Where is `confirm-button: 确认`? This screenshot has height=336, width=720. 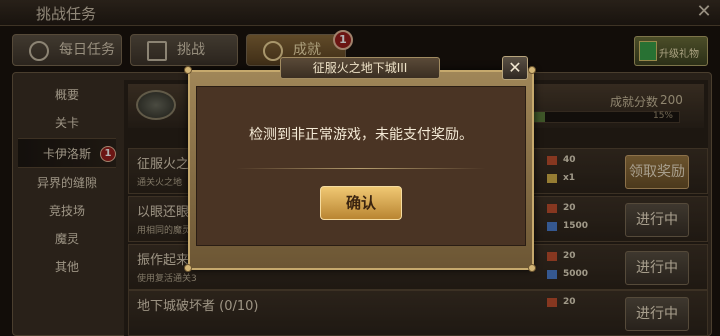 confirm-button: 确认 is located at coordinates (361, 203).